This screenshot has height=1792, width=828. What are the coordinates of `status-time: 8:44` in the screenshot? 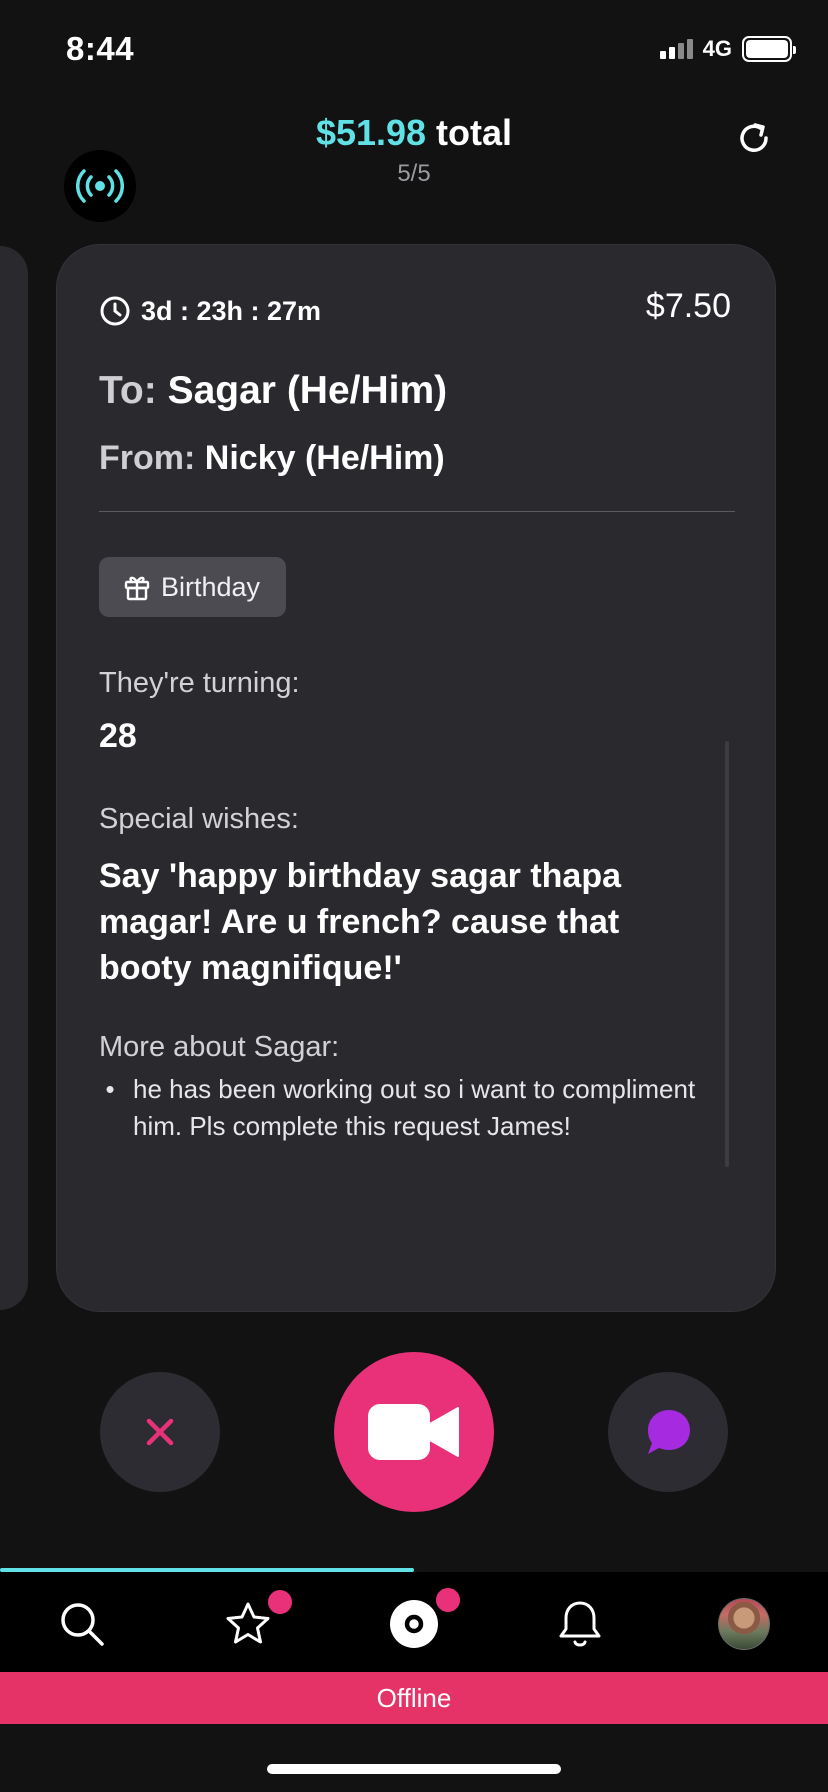 It's located at (100, 48).